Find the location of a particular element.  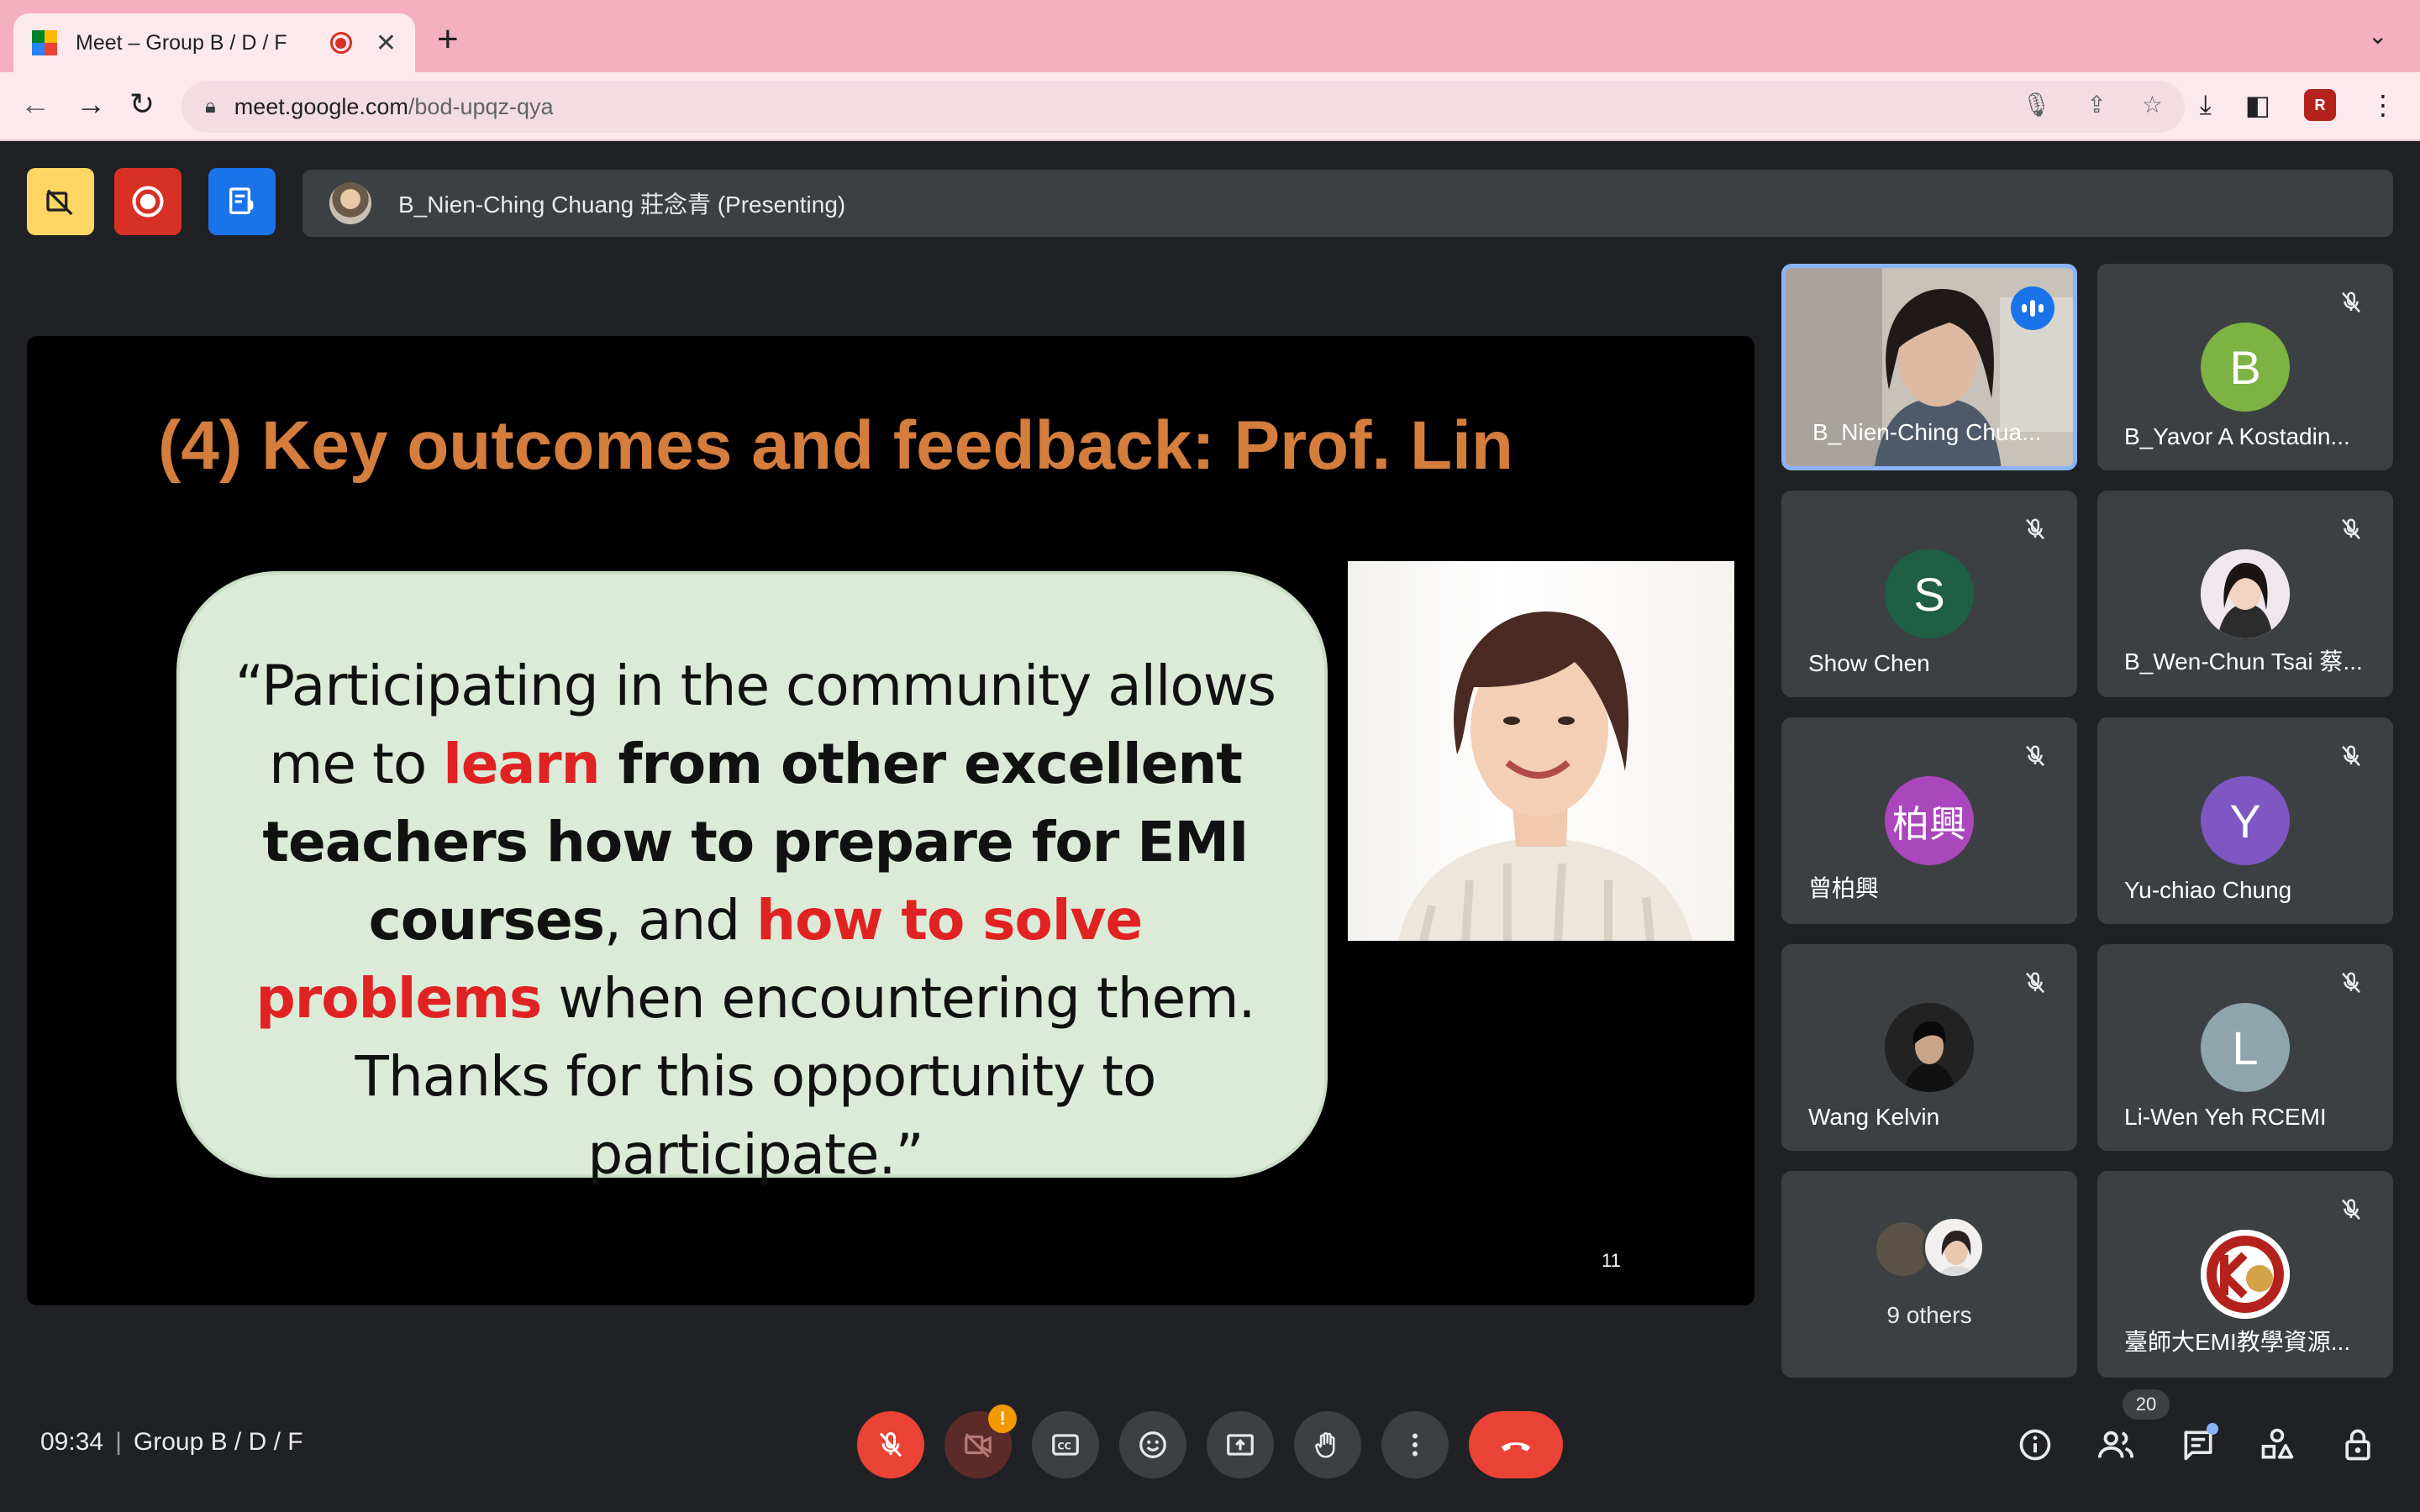

chat-button is located at coordinates (2198, 1445).